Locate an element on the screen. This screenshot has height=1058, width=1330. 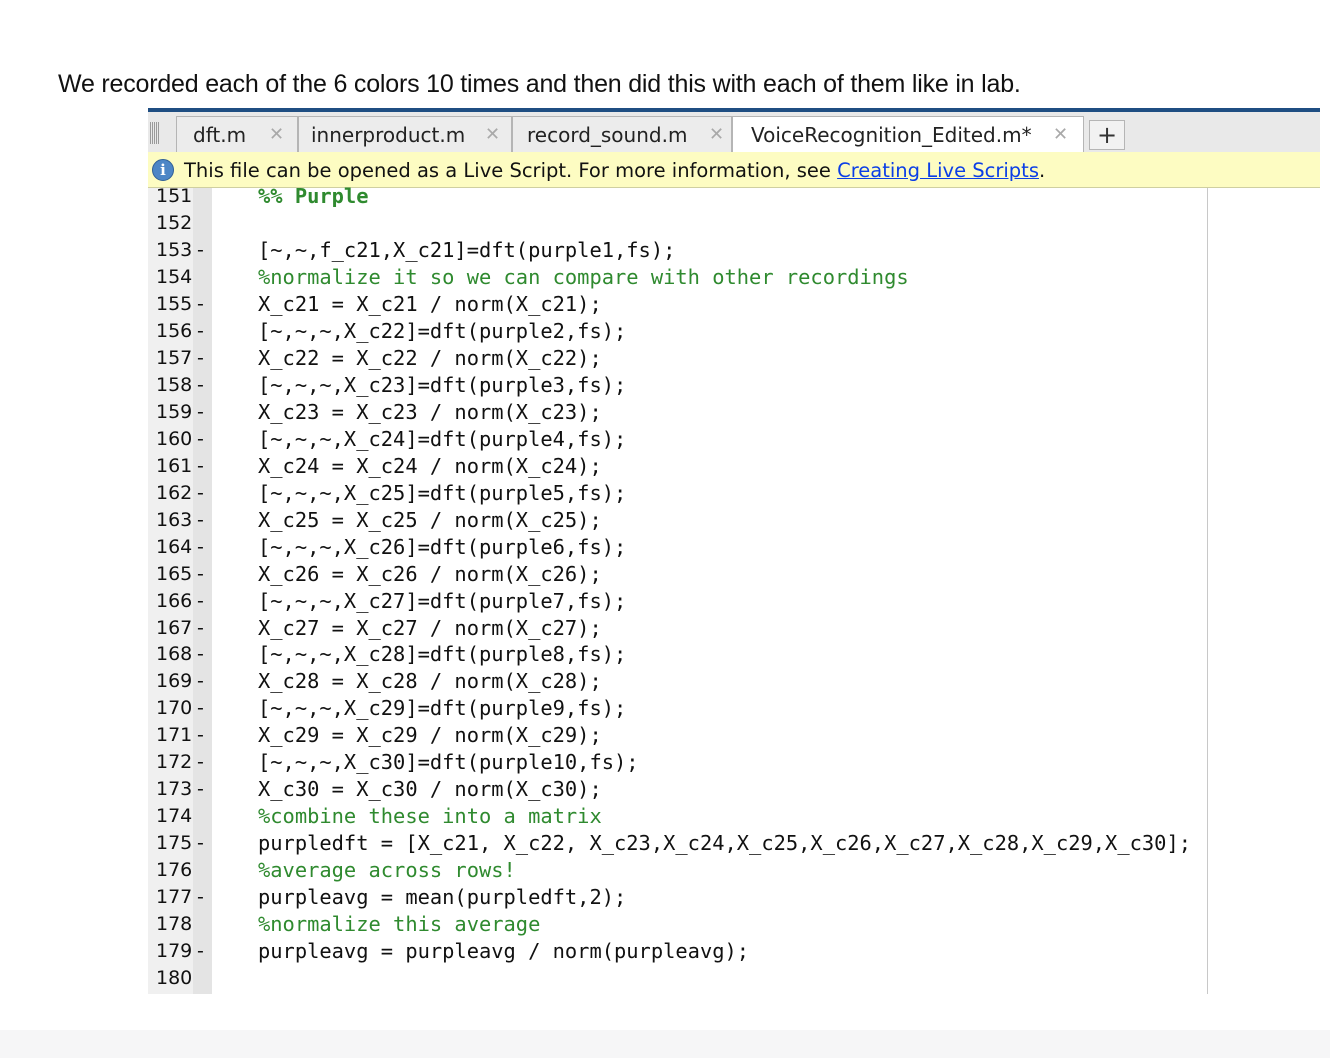
code-line: 173- X_c30 = X_c30 / norm(X_c30); is located at coordinates (734, 789).